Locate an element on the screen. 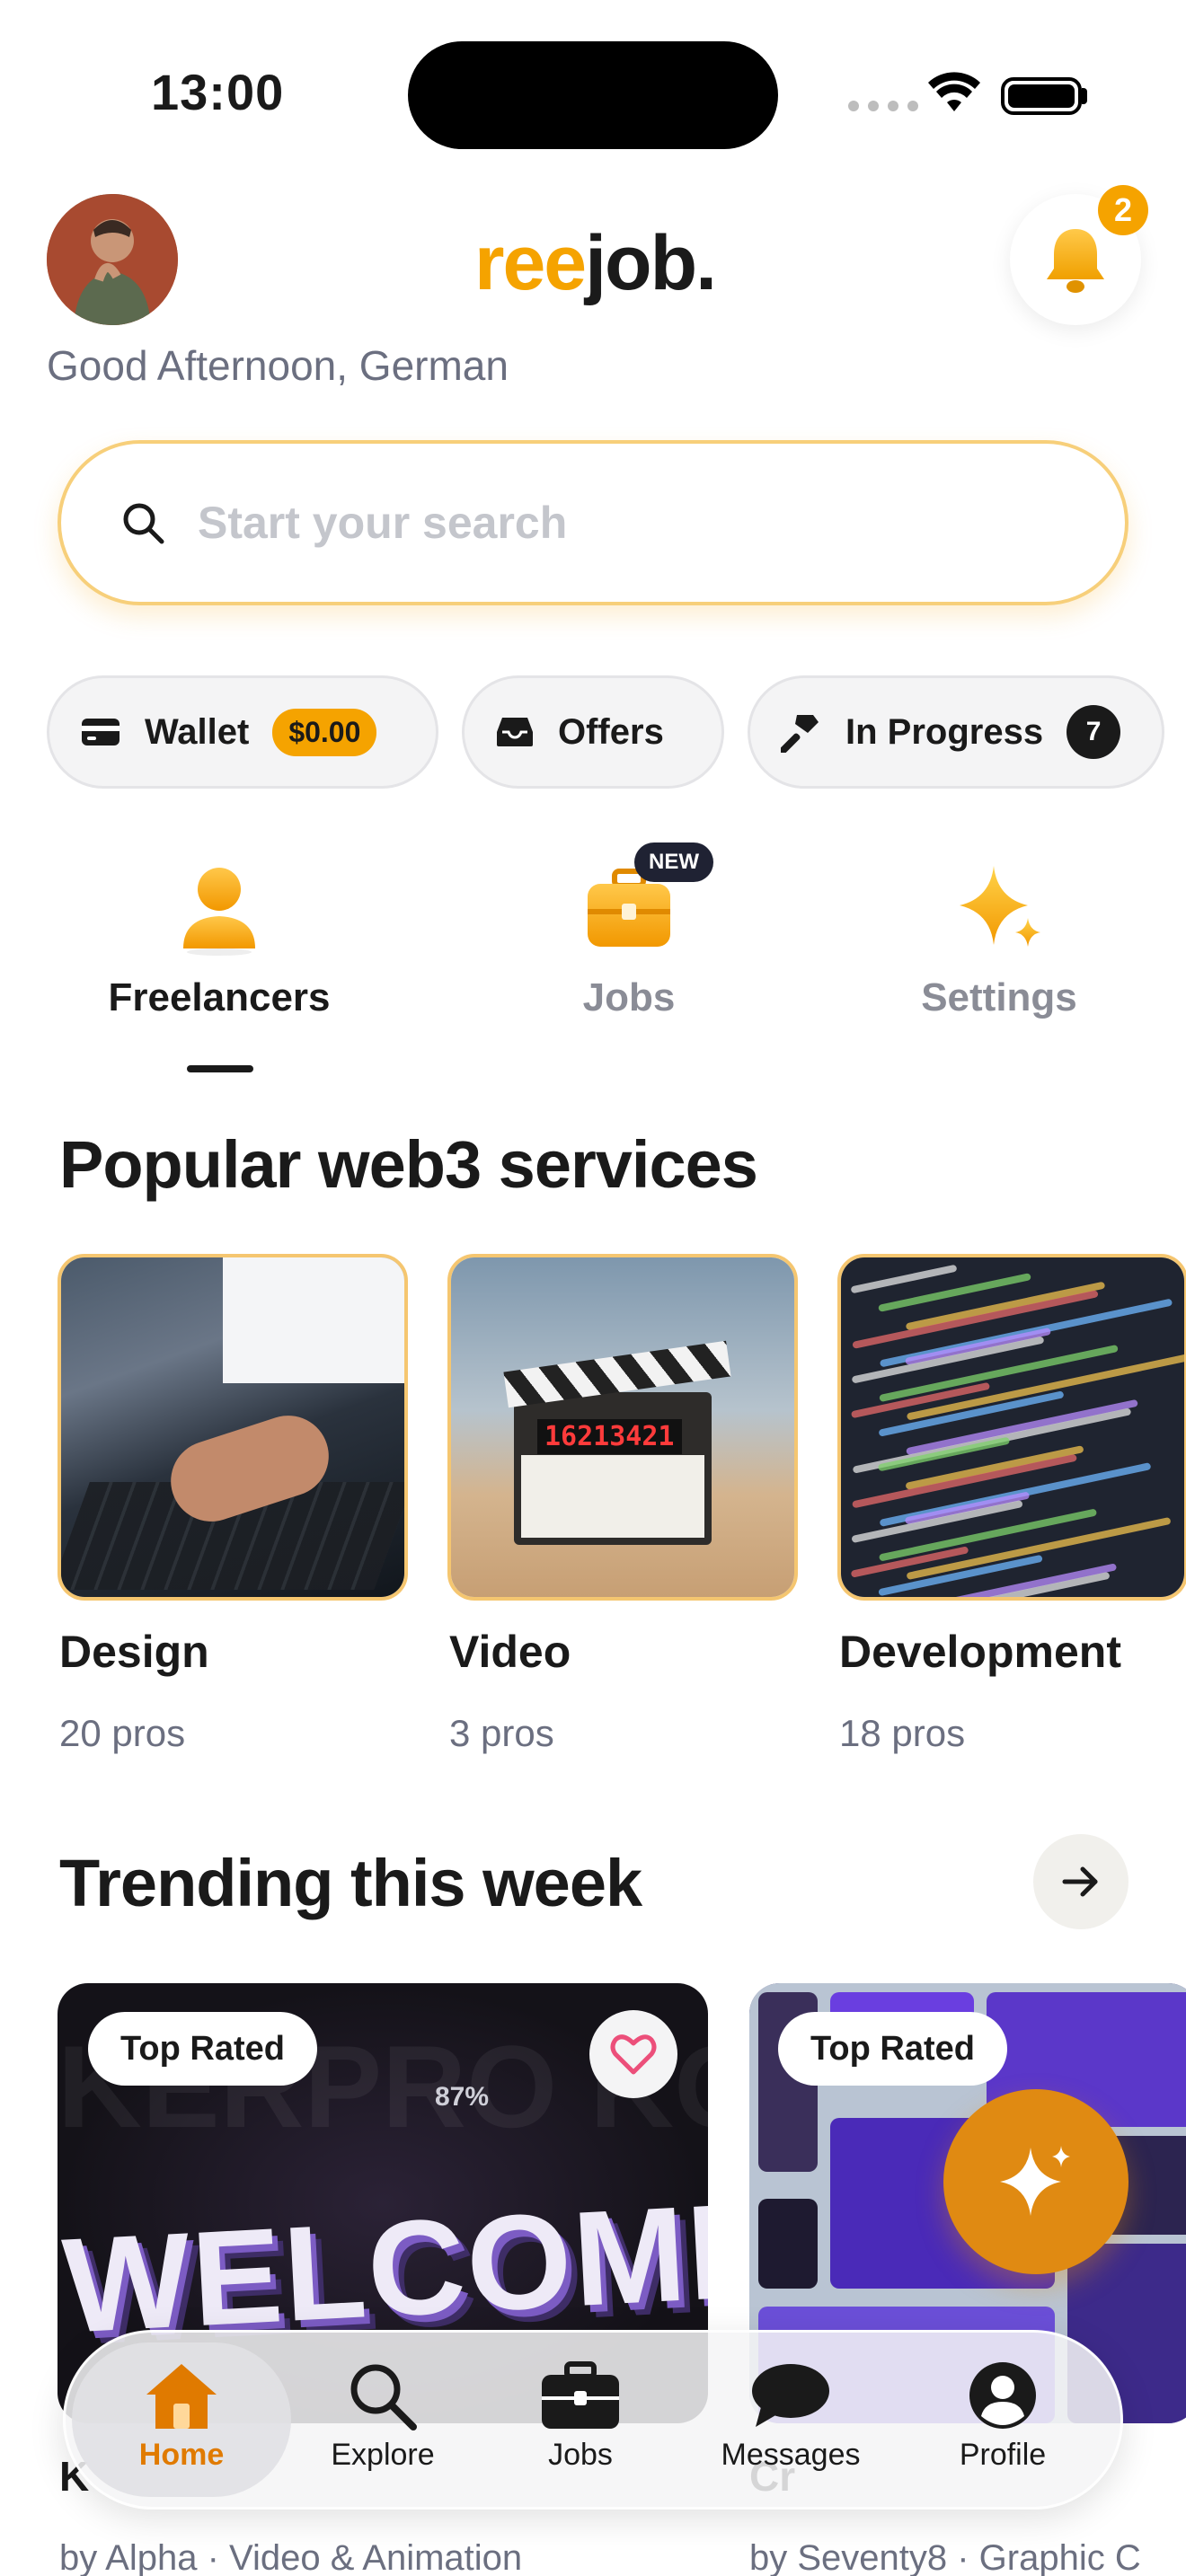  tab-jobs: Jobs is located at coordinates (629, 941).